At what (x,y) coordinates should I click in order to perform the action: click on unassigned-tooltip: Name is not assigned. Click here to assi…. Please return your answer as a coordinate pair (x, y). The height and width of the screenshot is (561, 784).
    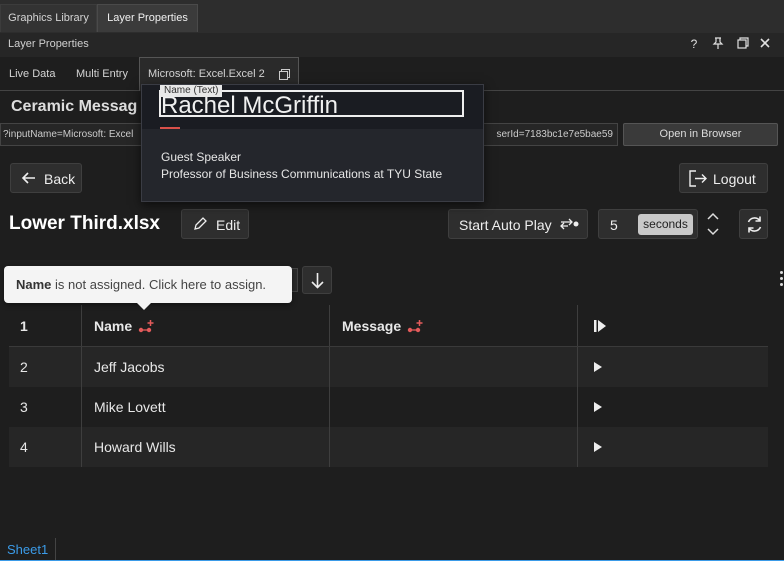
    Looking at the image, I should click on (148, 288).